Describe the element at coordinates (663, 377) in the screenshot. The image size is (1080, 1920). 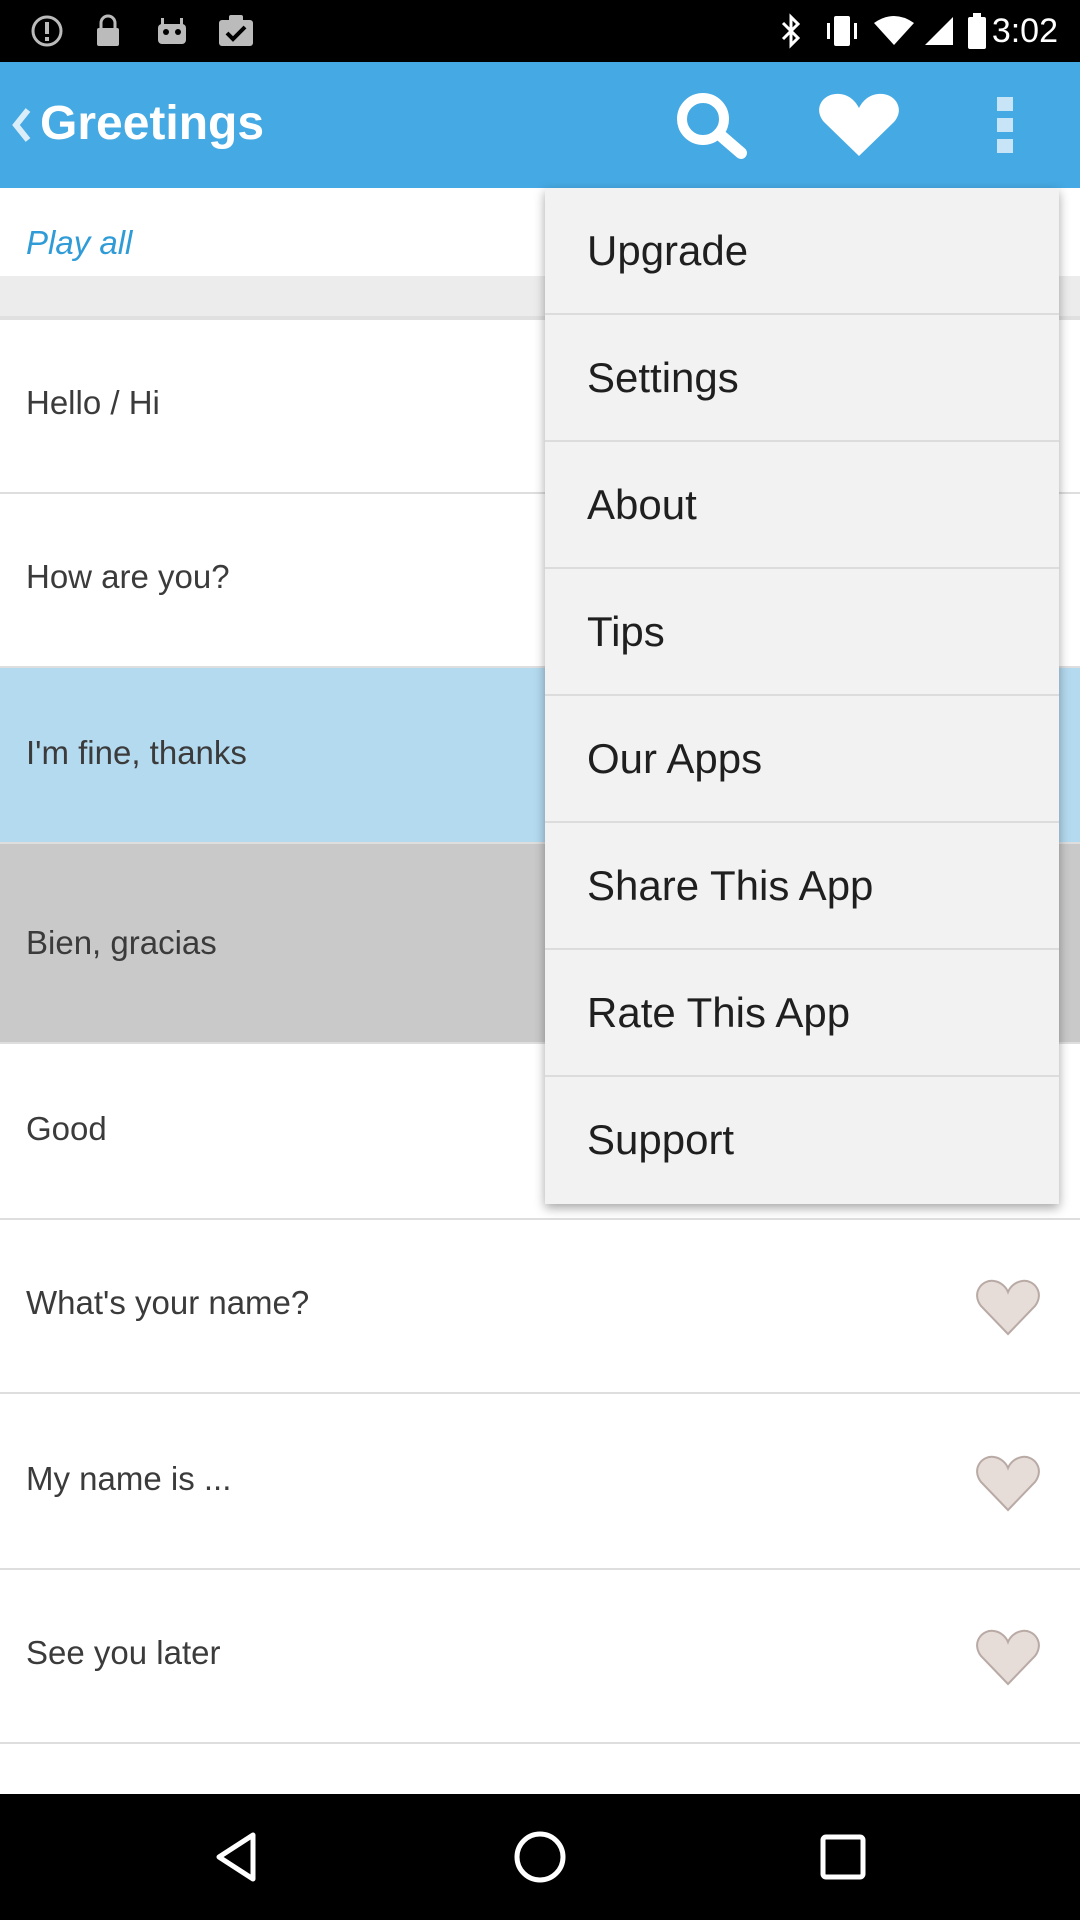
I see `menu-item-label: Settings` at that location.